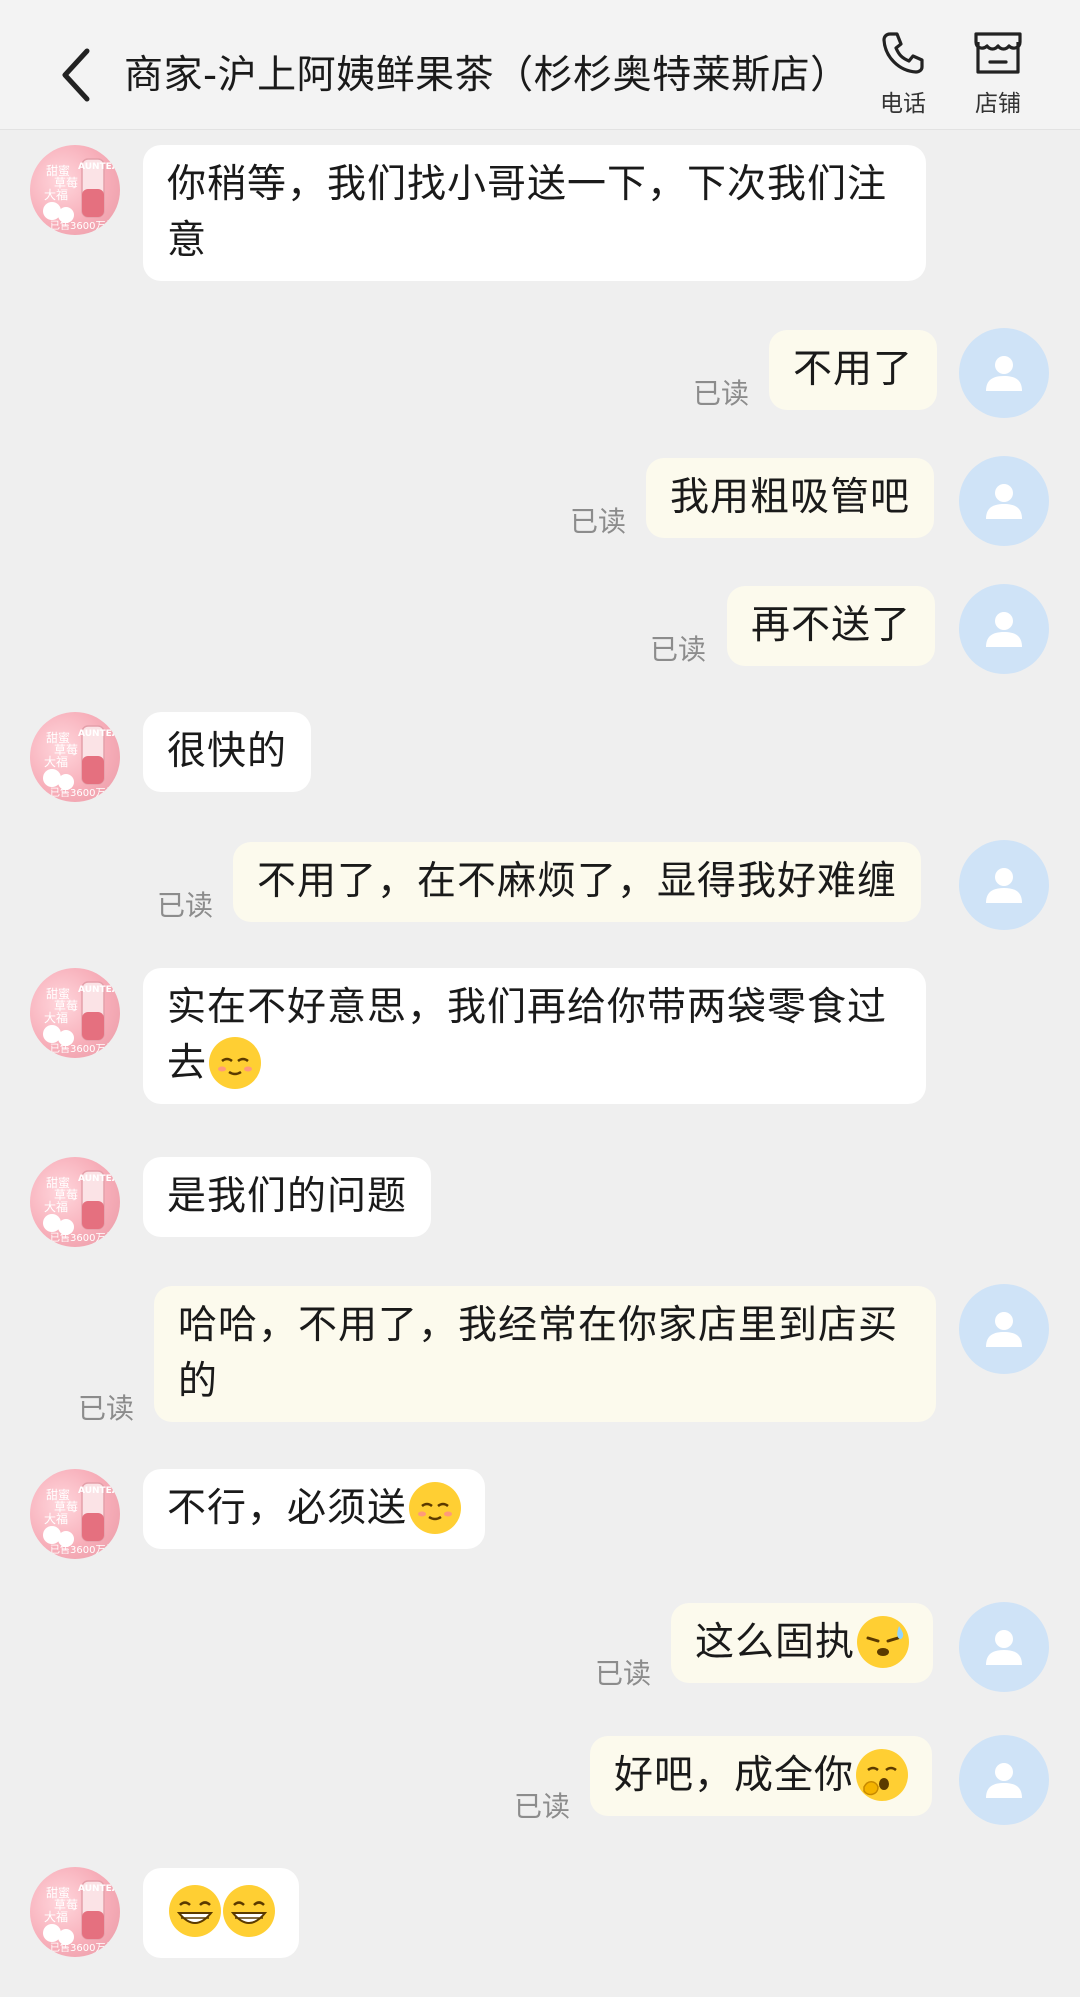  Describe the element at coordinates (903, 76) in the screenshot. I see `phone-button: 电话` at that location.